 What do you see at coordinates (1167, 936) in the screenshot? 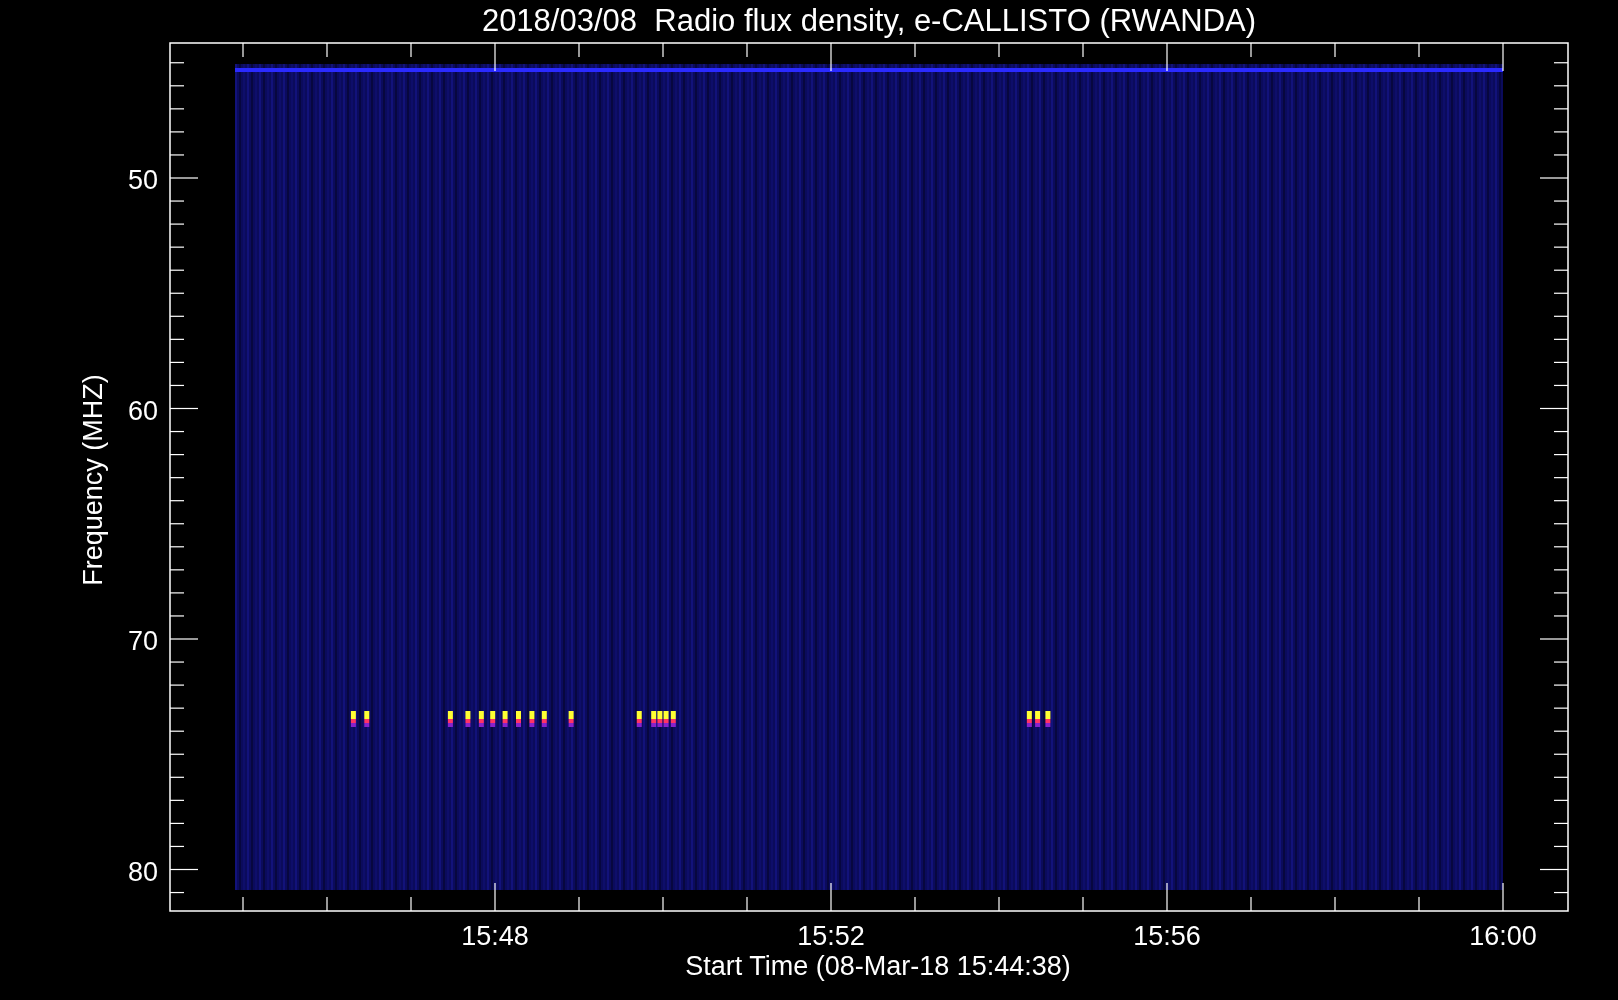
I see `tick-label: 15:56` at bounding box center [1167, 936].